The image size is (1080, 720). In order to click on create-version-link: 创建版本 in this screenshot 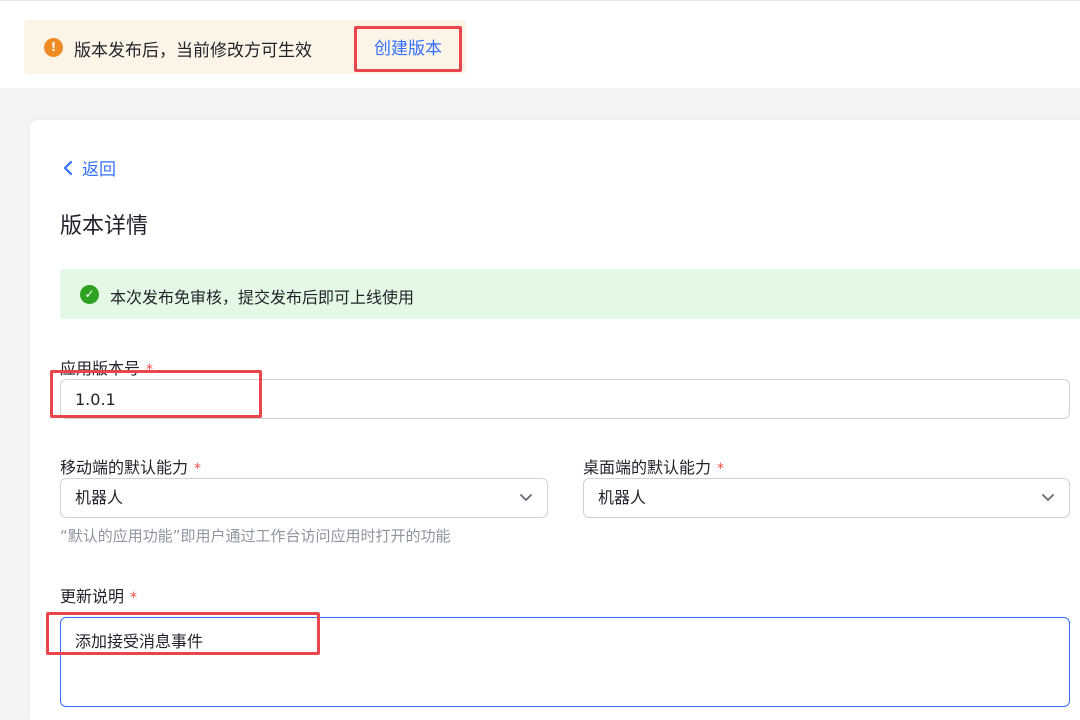, I will do `click(408, 49)`.